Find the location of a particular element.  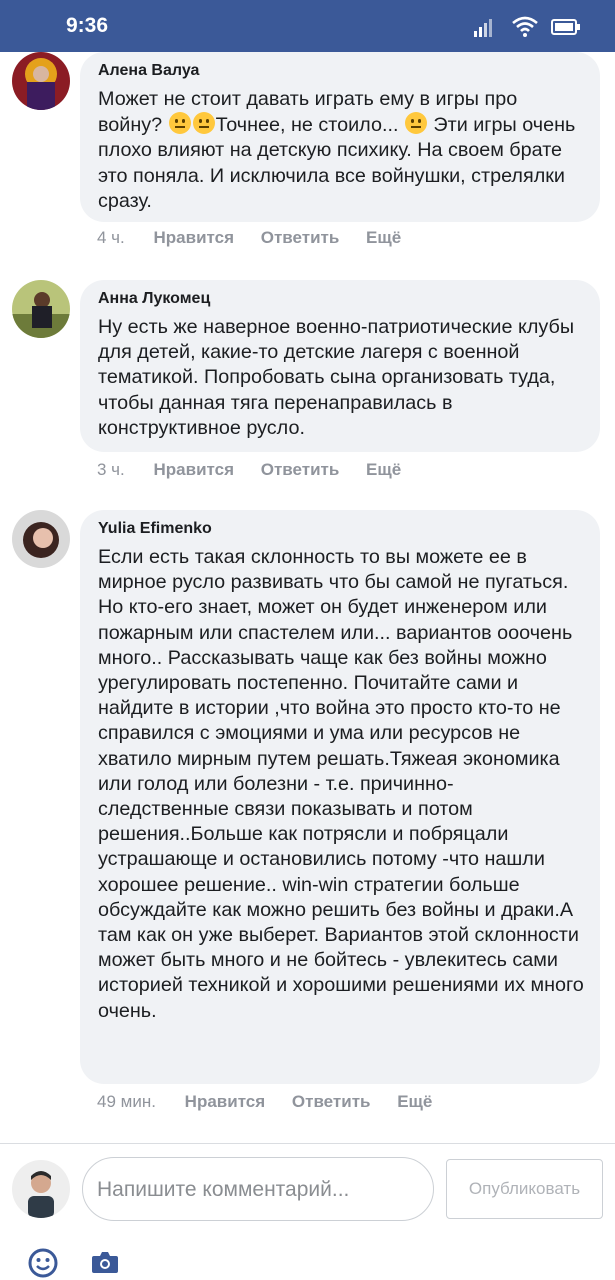

comment-time: 49 мин. is located at coordinates (126, 1102).